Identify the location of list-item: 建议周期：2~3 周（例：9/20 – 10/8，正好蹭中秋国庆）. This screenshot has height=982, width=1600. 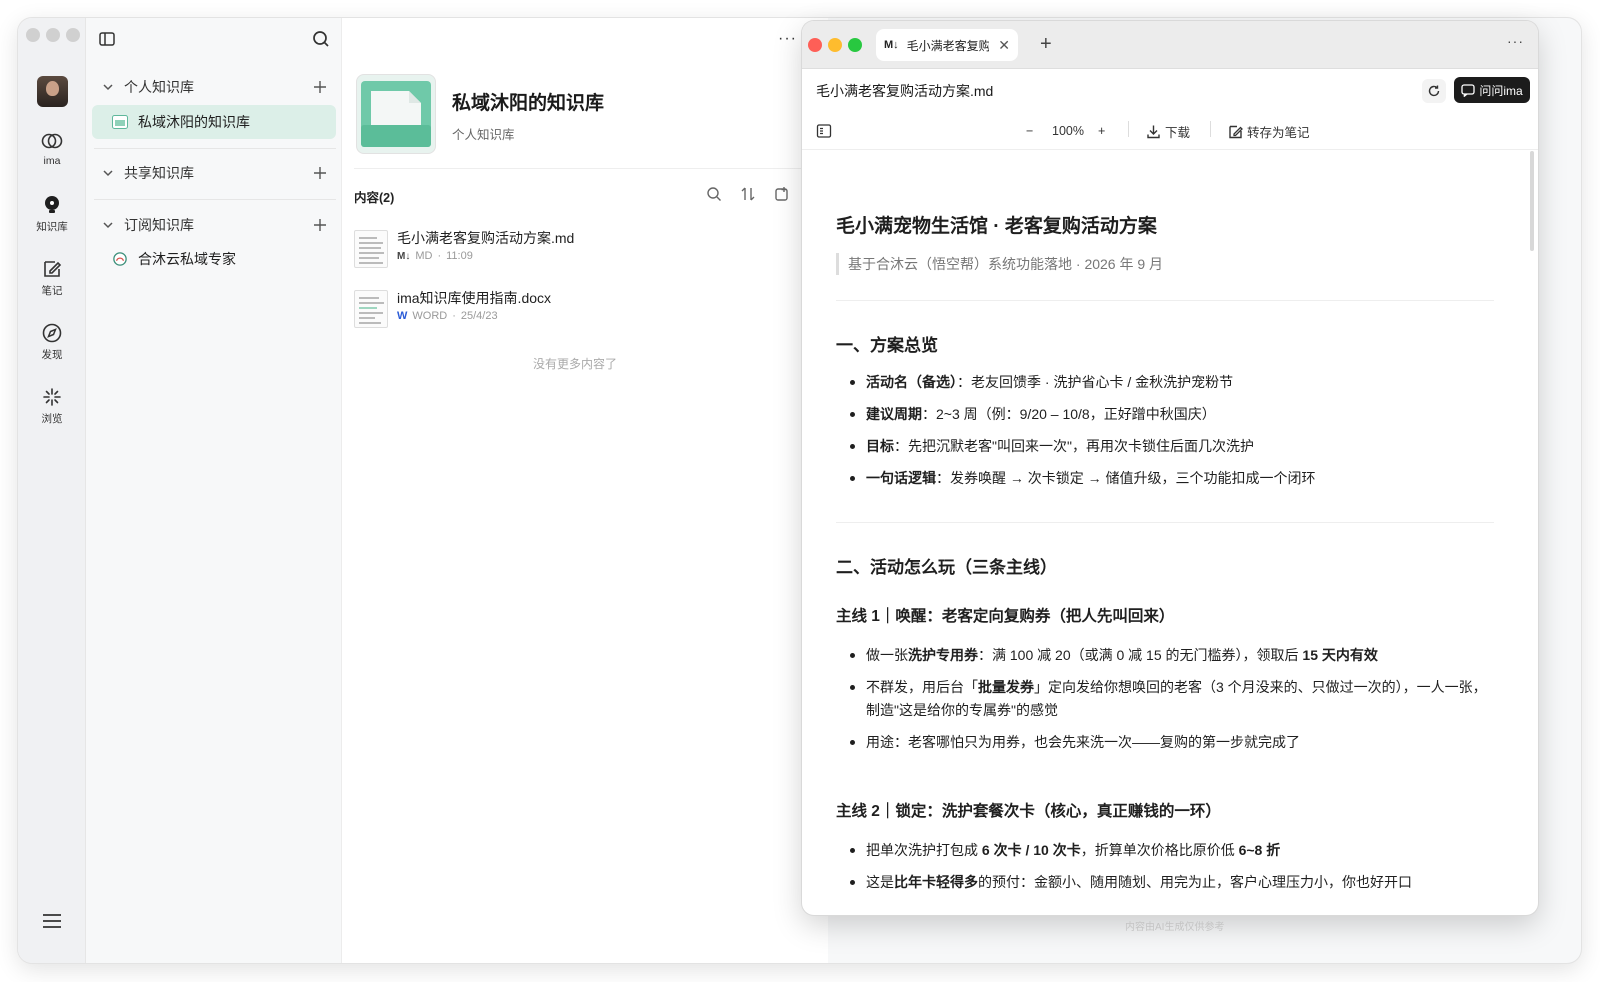
(1170, 414).